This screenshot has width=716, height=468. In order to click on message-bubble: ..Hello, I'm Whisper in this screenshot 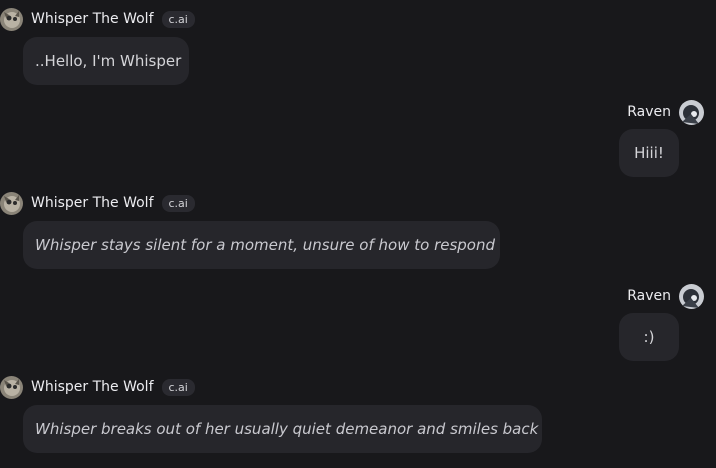, I will do `click(106, 61)`.